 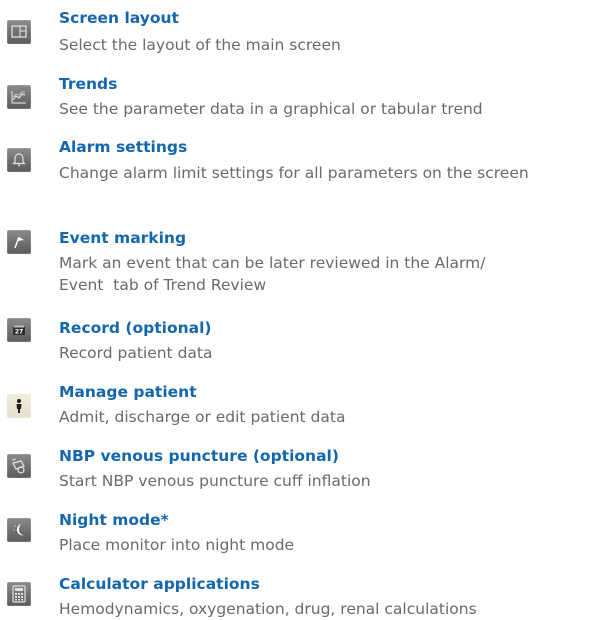 I want to click on menu-item-title: Calculator applications, so click(x=159, y=584).